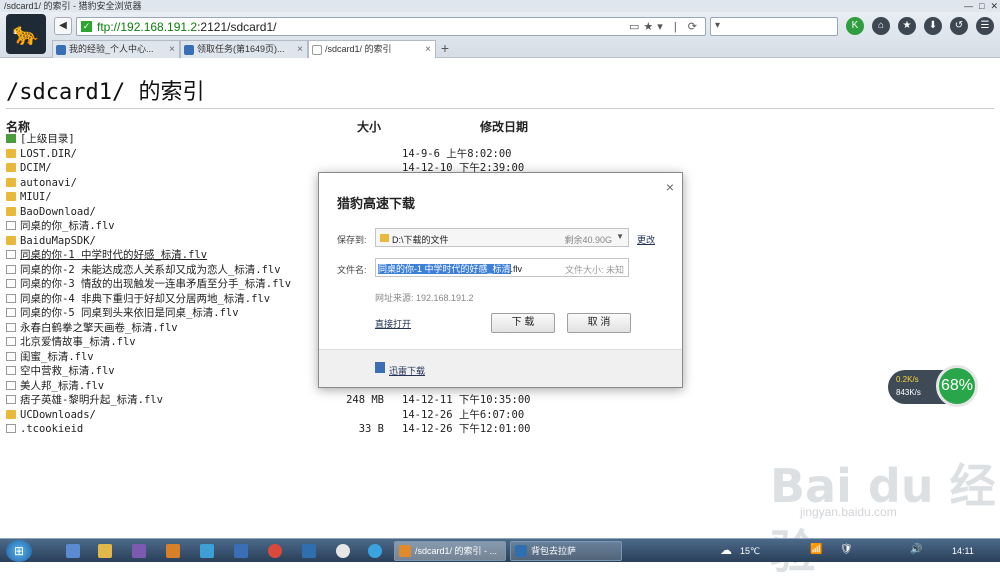 Image resolution: width=1000 pixels, height=582 pixels. Describe the element at coordinates (881, 26) in the screenshot. I see `home-icon: ⌂` at that location.